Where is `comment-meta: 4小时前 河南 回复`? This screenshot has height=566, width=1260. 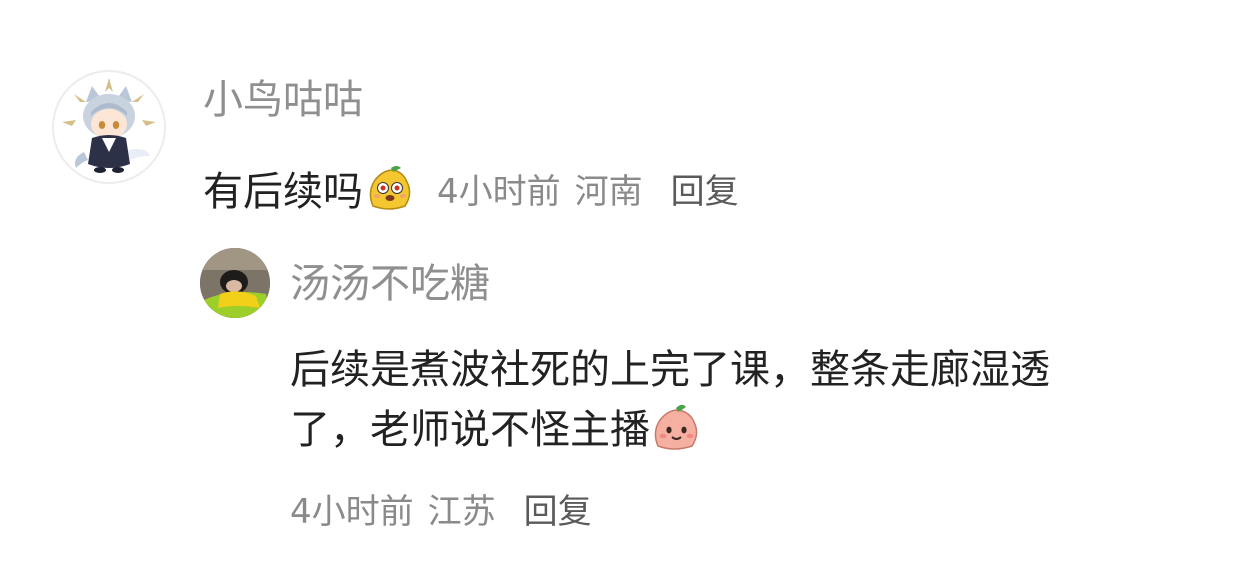
comment-meta: 4小时前 河南 回复 is located at coordinates (588, 192).